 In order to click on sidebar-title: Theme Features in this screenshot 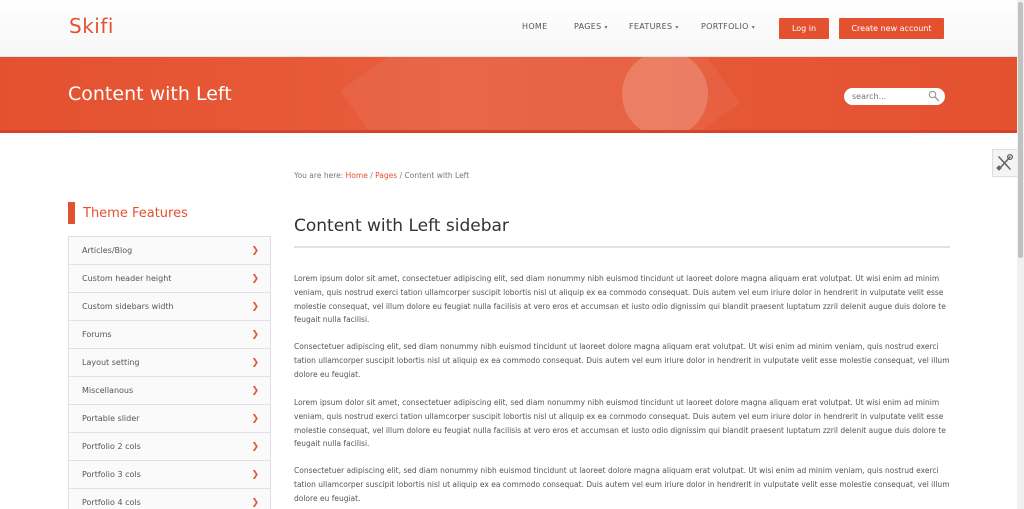, I will do `click(135, 213)`.